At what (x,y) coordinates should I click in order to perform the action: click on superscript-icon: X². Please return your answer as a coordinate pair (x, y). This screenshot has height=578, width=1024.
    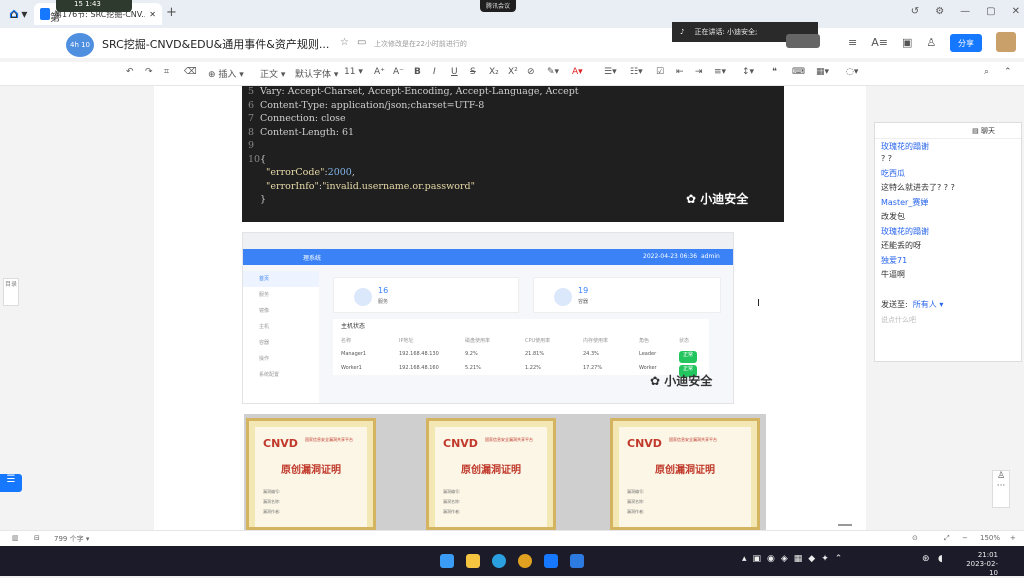
    Looking at the image, I should click on (513, 72).